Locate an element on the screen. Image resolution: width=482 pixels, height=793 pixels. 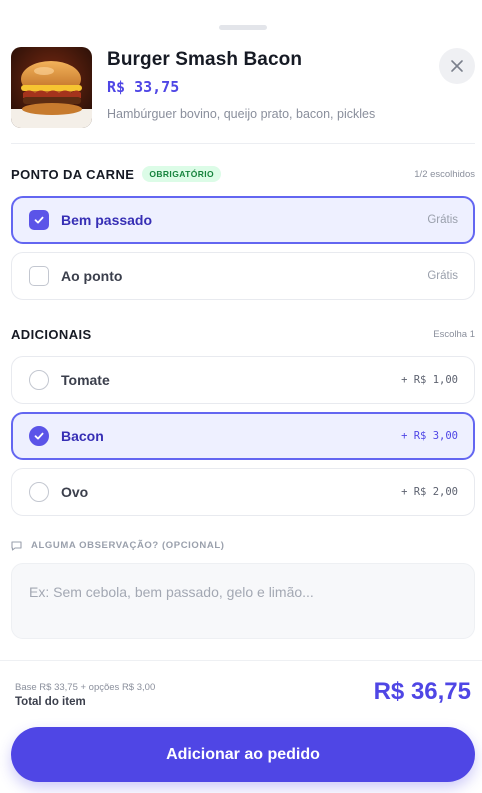
close-icon is located at coordinates (457, 66).